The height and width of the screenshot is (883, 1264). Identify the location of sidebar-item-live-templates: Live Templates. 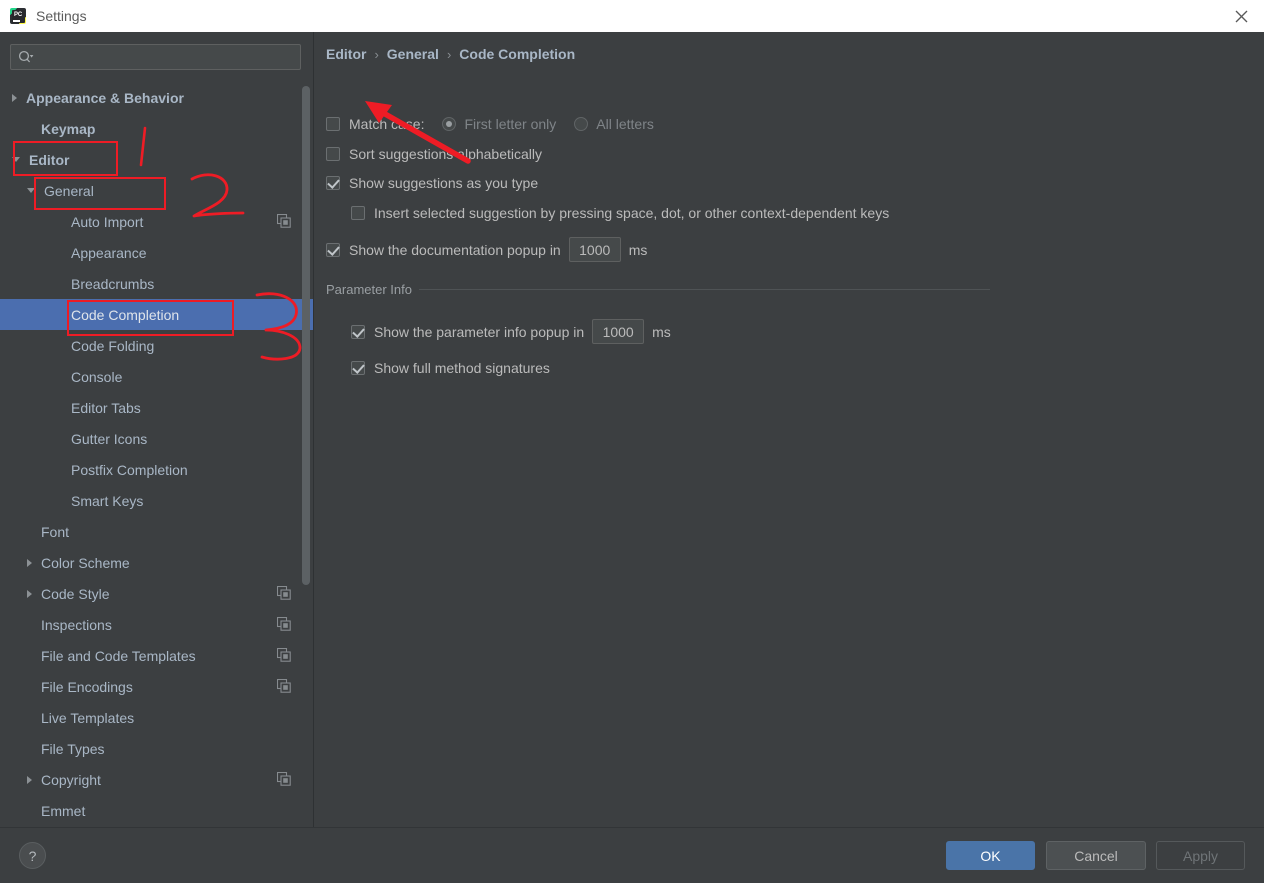
(156, 717).